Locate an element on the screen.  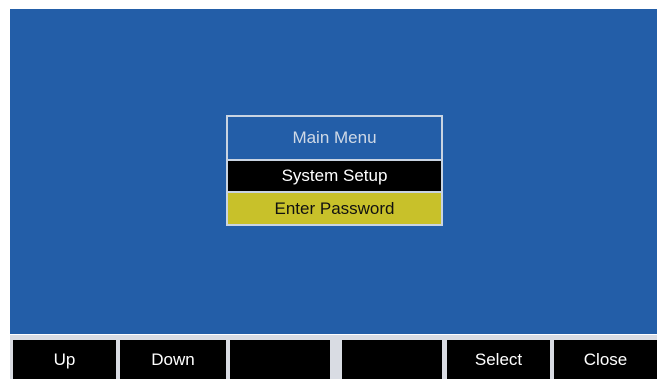
menu-item-enter-password: Enter Password is located at coordinates (334, 207).